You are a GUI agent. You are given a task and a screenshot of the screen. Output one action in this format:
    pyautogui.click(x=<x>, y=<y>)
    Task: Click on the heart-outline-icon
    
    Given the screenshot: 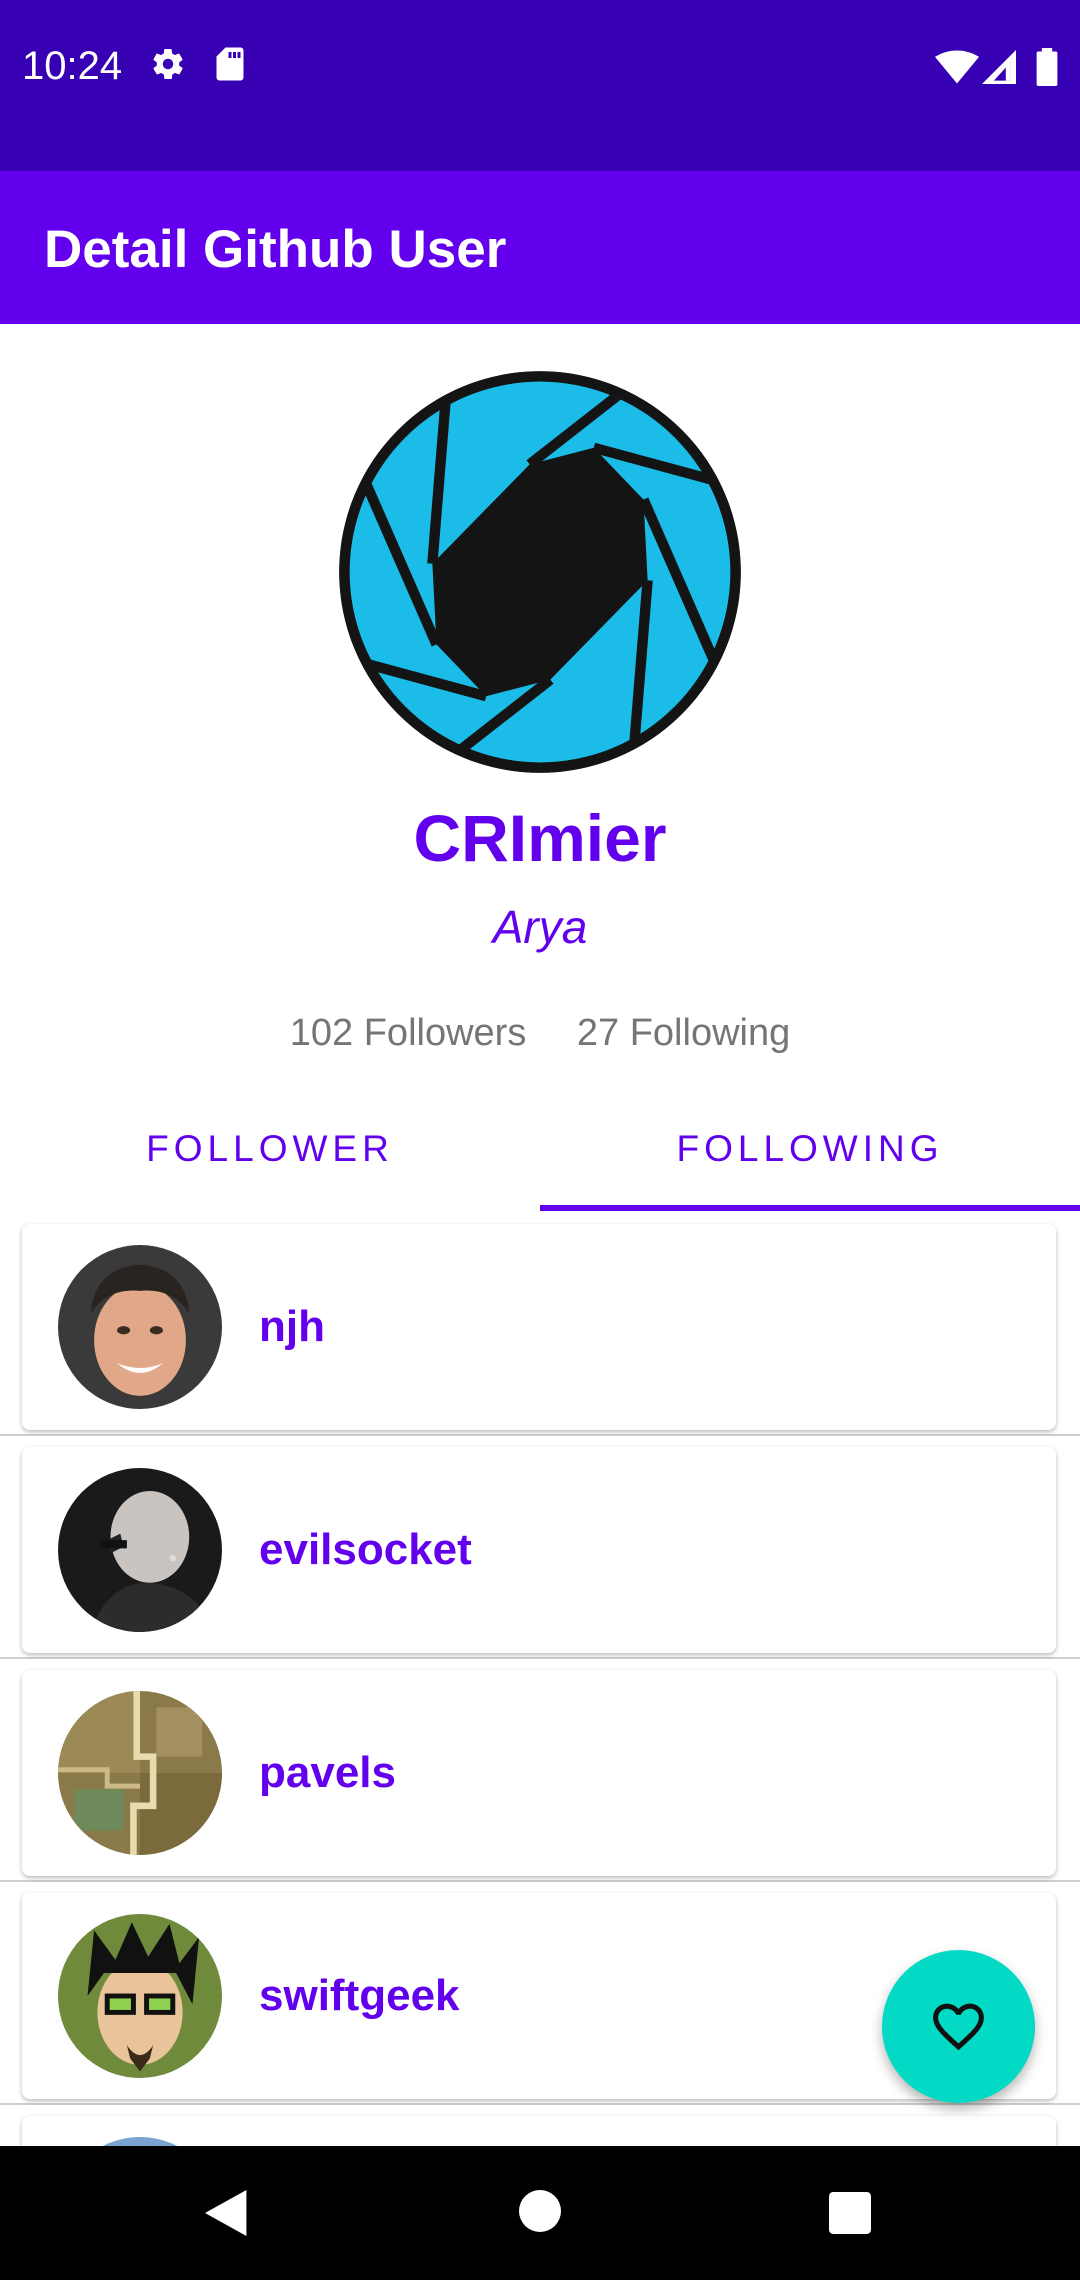 What is the action you would take?
    pyautogui.click(x=958, y=2027)
    